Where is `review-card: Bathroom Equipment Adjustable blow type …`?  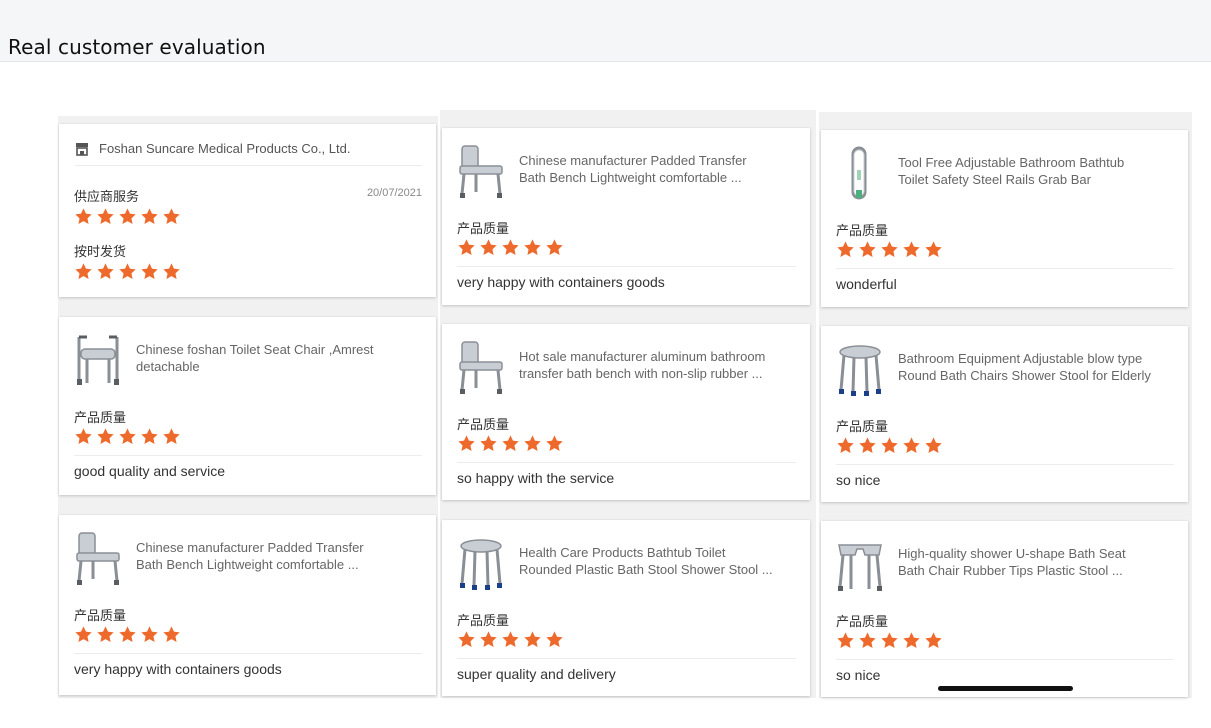 review-card: Bathroom Equipment Adjustable blow type … is located at coordinates (1004, 414).